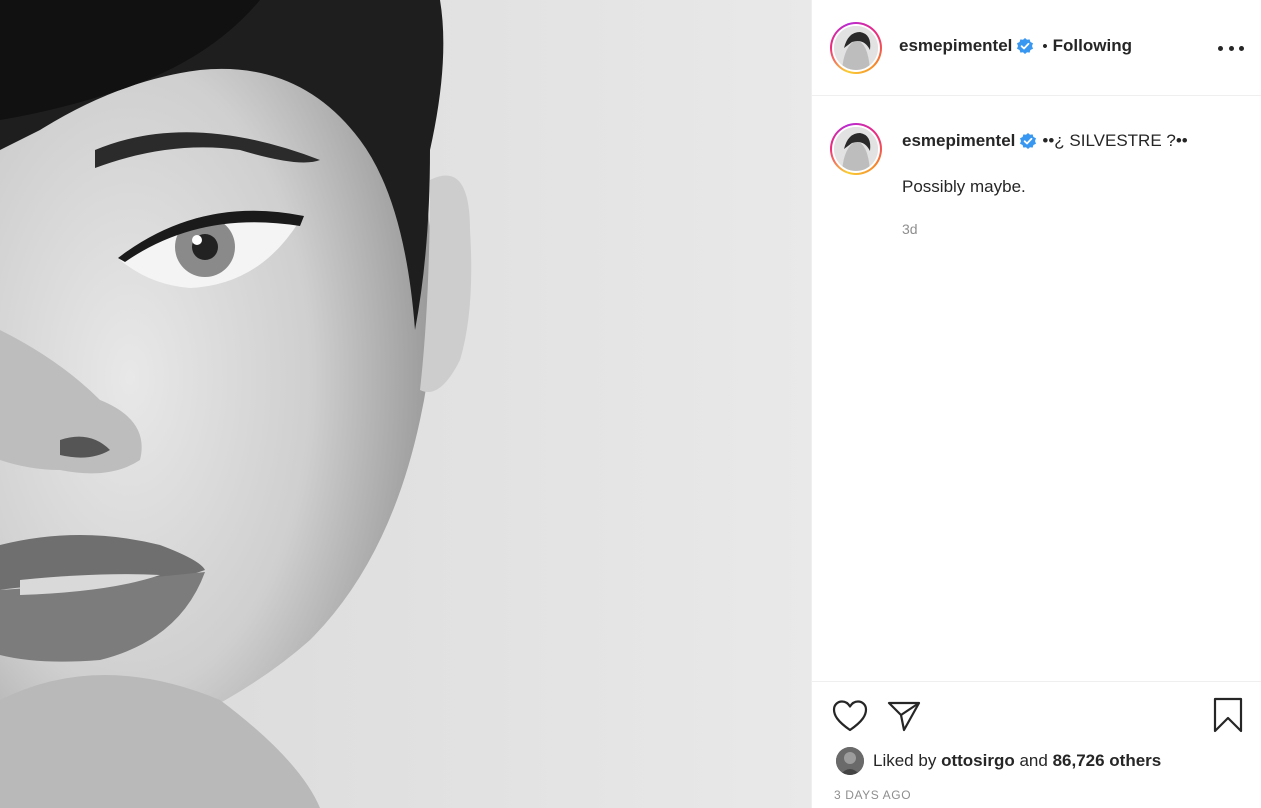  What do you see at coordinates (1228, 715) in the screenshot?
I see `bookmark-icon` at bounding box center [1228, 715].